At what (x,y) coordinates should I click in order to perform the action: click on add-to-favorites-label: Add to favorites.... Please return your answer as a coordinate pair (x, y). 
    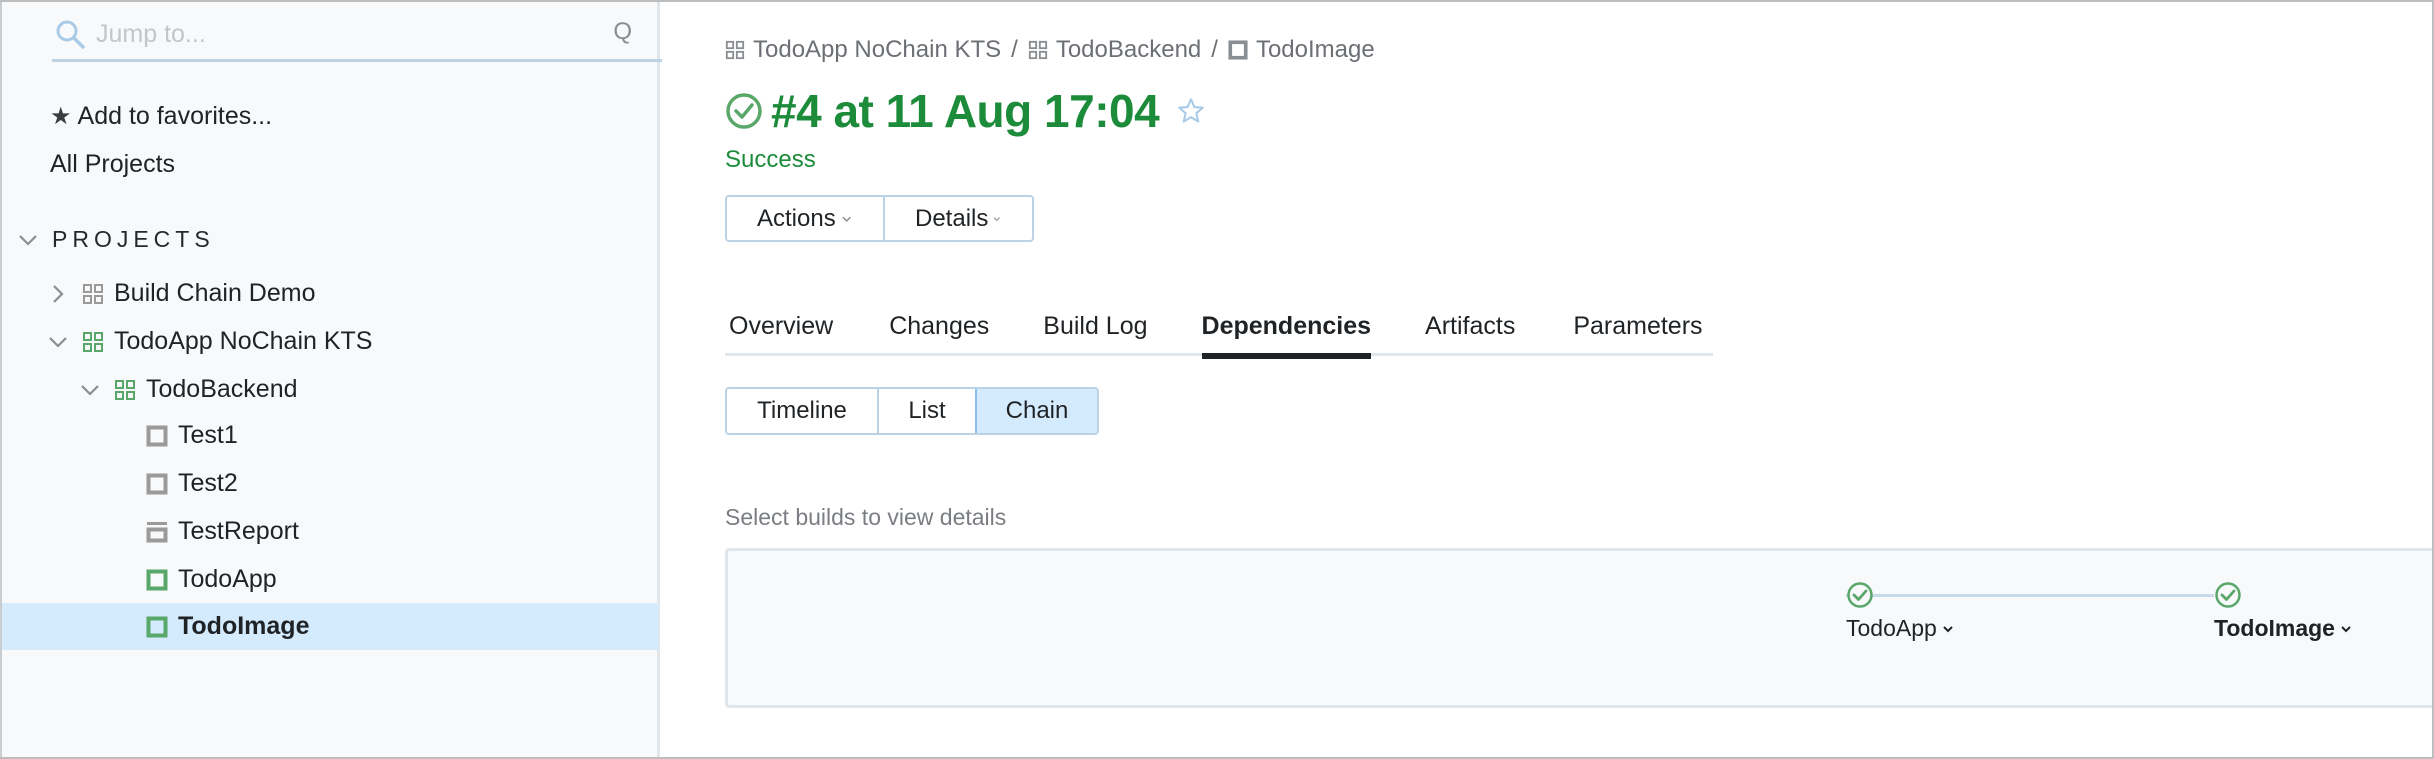
    Looking at the image, I should click on (175, 116).